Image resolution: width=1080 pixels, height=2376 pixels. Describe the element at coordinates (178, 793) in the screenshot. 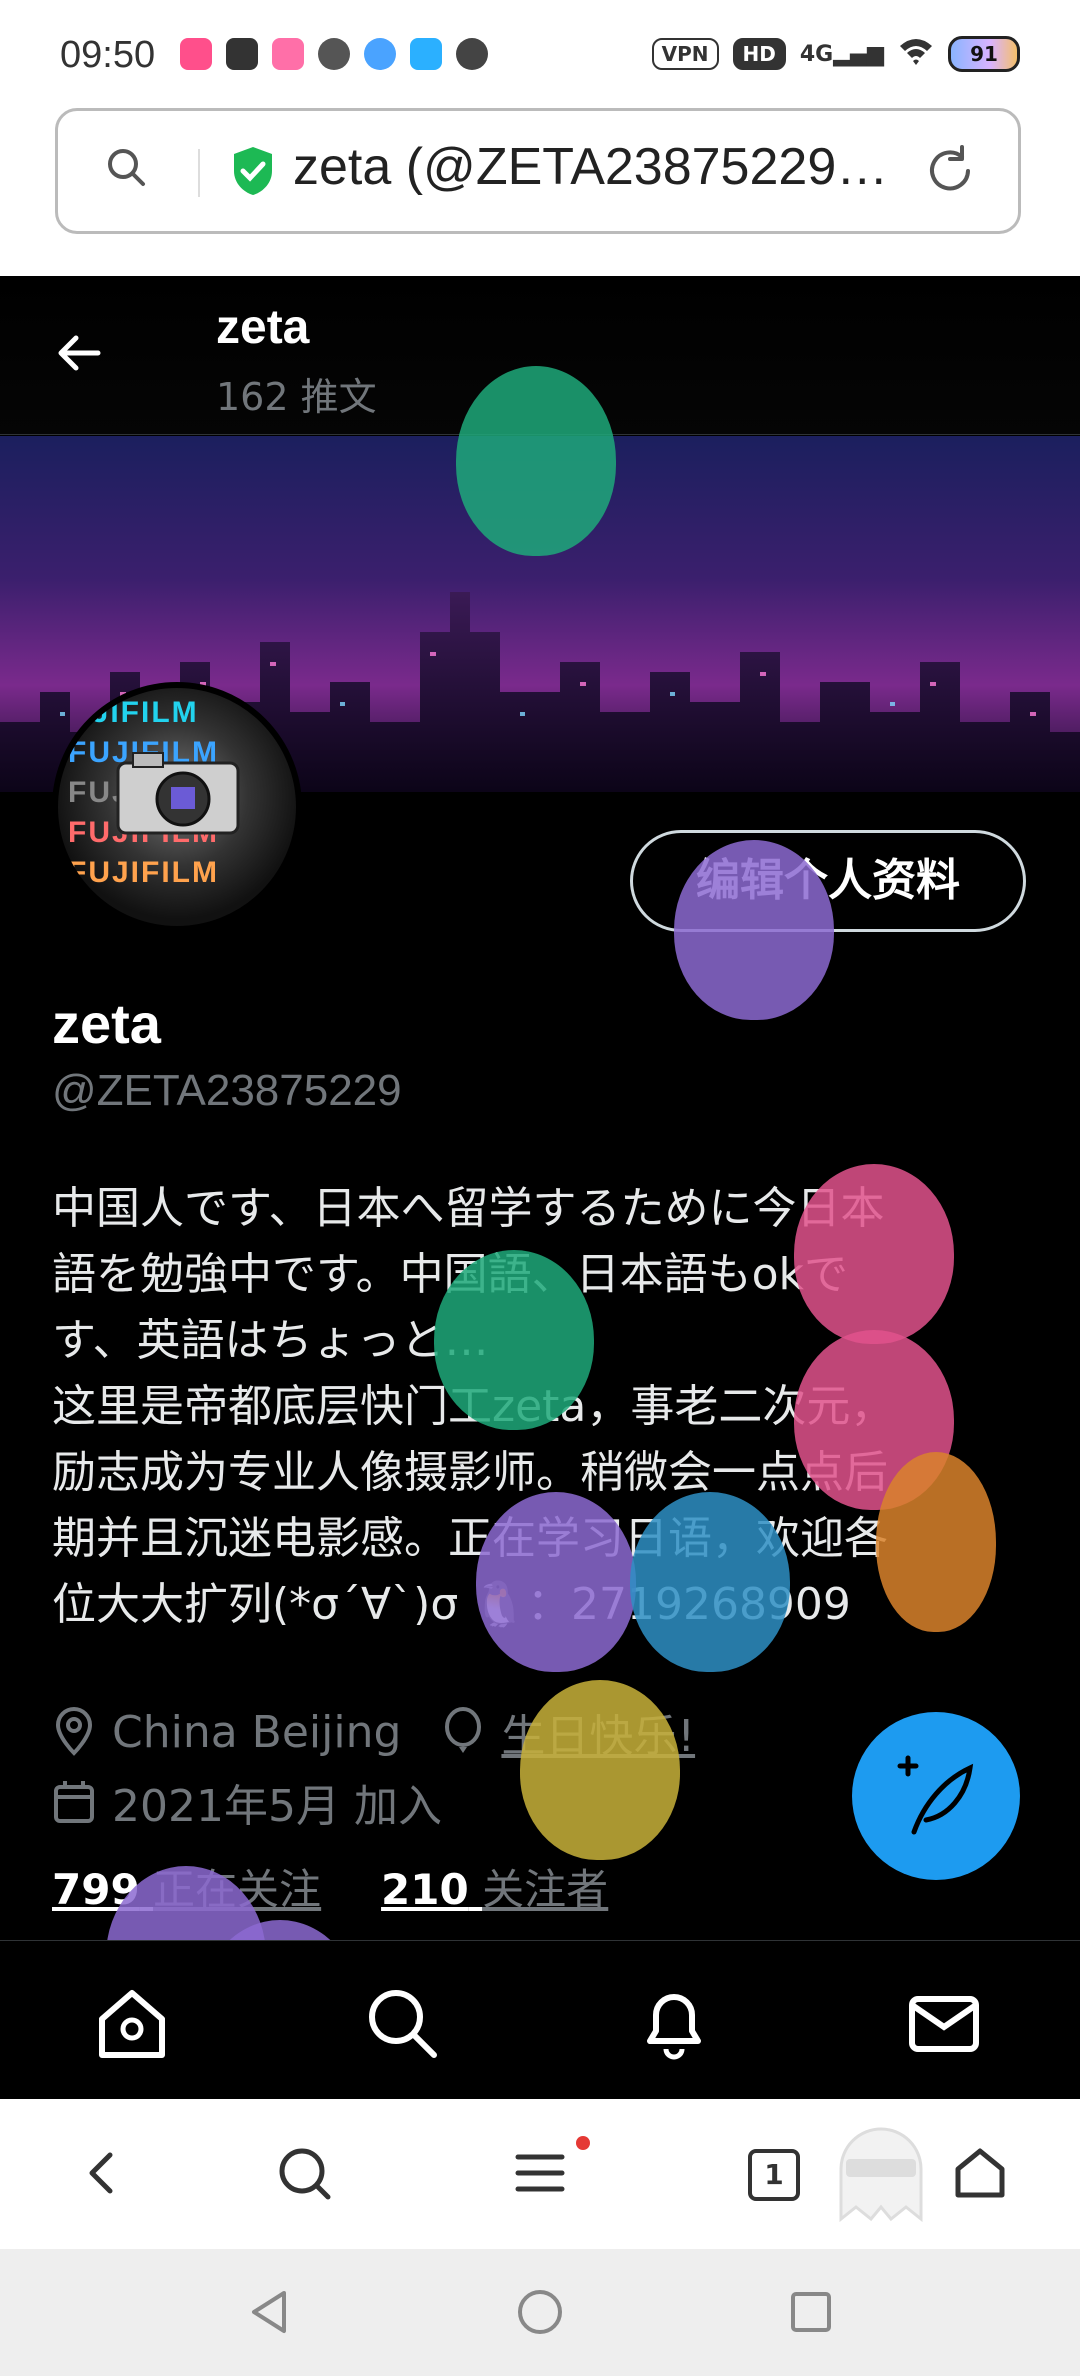

I see `camera-icon` at that location.